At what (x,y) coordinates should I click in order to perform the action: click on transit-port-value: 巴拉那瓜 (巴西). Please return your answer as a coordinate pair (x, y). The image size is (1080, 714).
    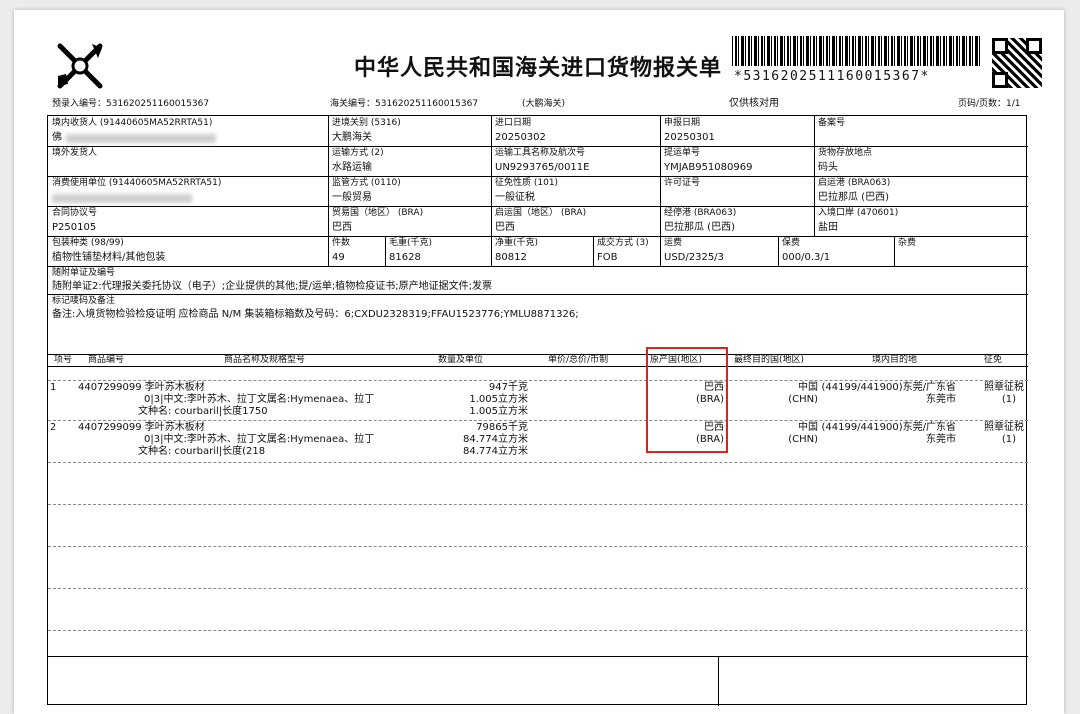
    Looking at the image, I should click on (699, 227).